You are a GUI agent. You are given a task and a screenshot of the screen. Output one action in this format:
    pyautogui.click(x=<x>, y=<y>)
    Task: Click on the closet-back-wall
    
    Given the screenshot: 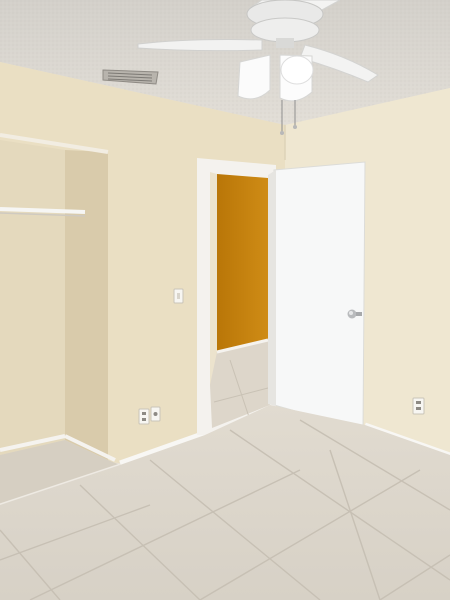 What is the action you would take?
    pyautogui.click(x=32, y=297)
    